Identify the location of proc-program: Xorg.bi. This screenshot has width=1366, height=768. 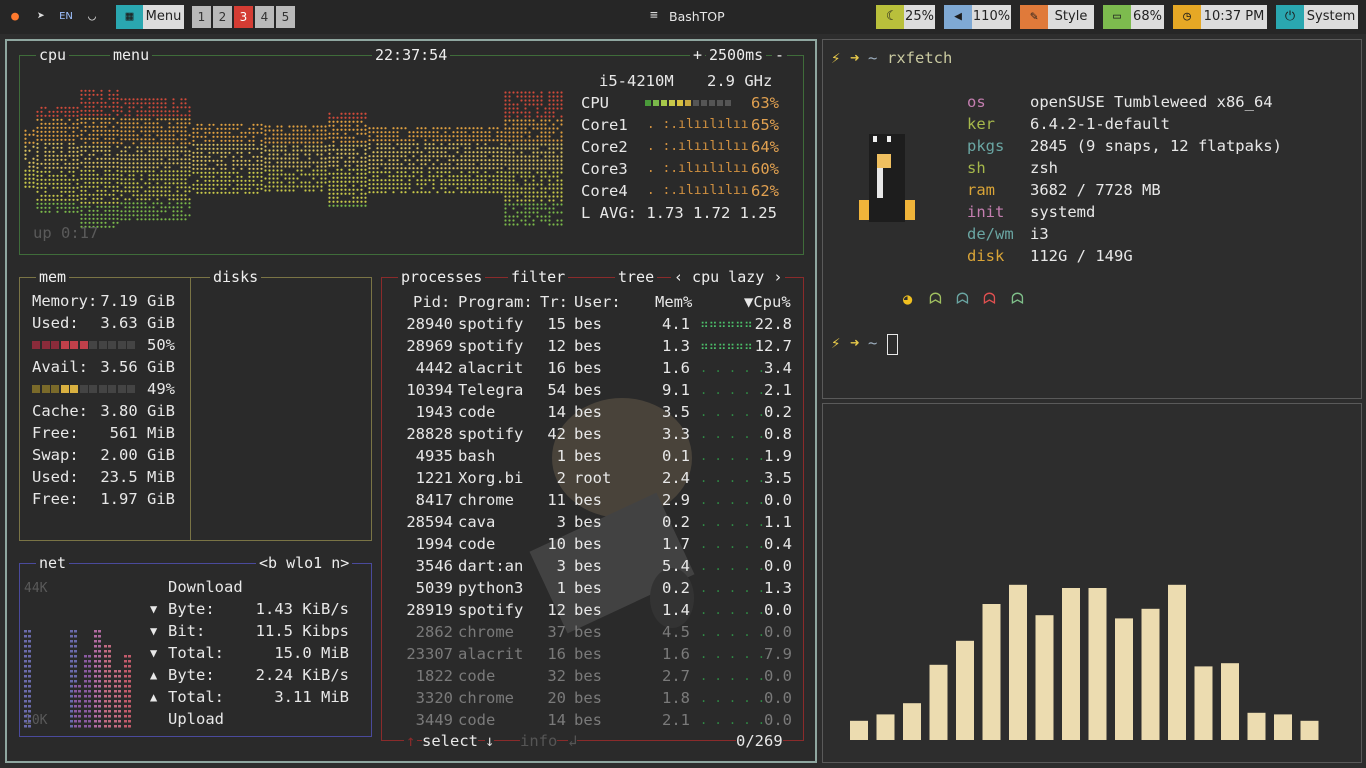
(490, 478).